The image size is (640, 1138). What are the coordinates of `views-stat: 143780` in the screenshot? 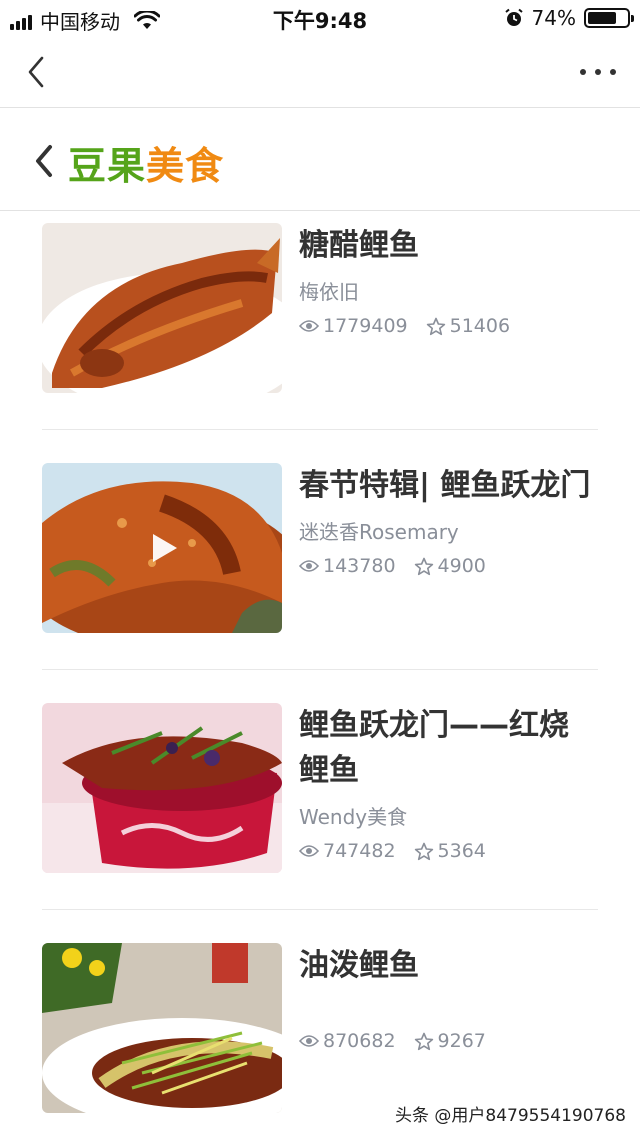 It's located at (347, 566).